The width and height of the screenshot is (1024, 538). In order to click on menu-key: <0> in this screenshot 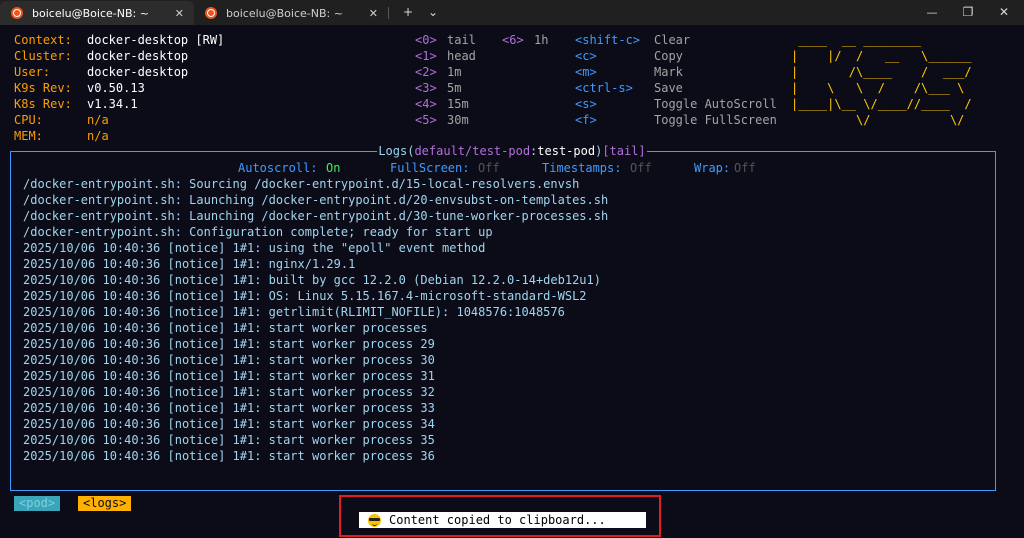, I will do `click(426, 40)`.